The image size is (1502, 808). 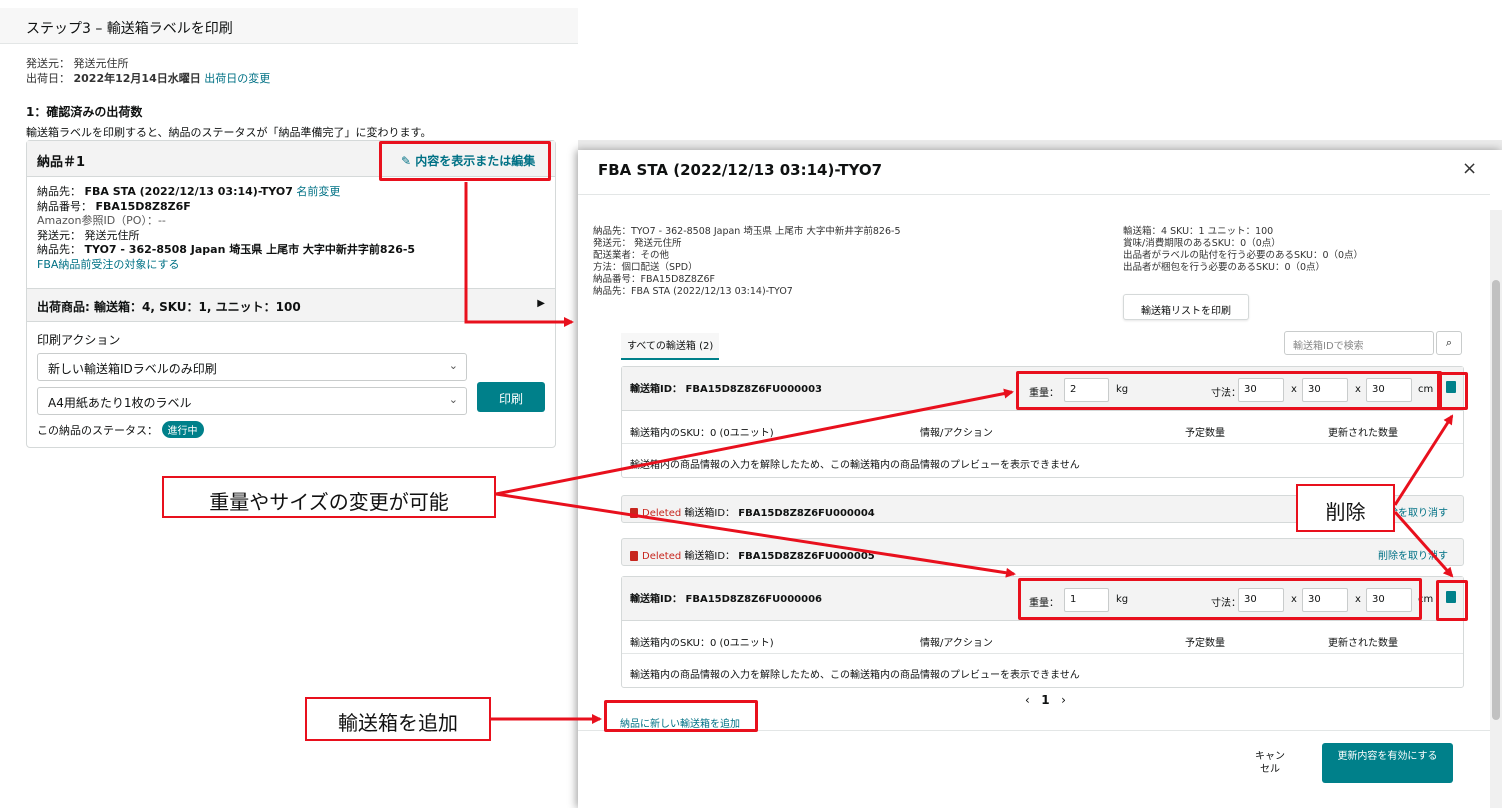 What do you see at coordinates (755, 535) in the screenshot?
I see `arrow-to-box2-dims` at bounding box center [755, 535].